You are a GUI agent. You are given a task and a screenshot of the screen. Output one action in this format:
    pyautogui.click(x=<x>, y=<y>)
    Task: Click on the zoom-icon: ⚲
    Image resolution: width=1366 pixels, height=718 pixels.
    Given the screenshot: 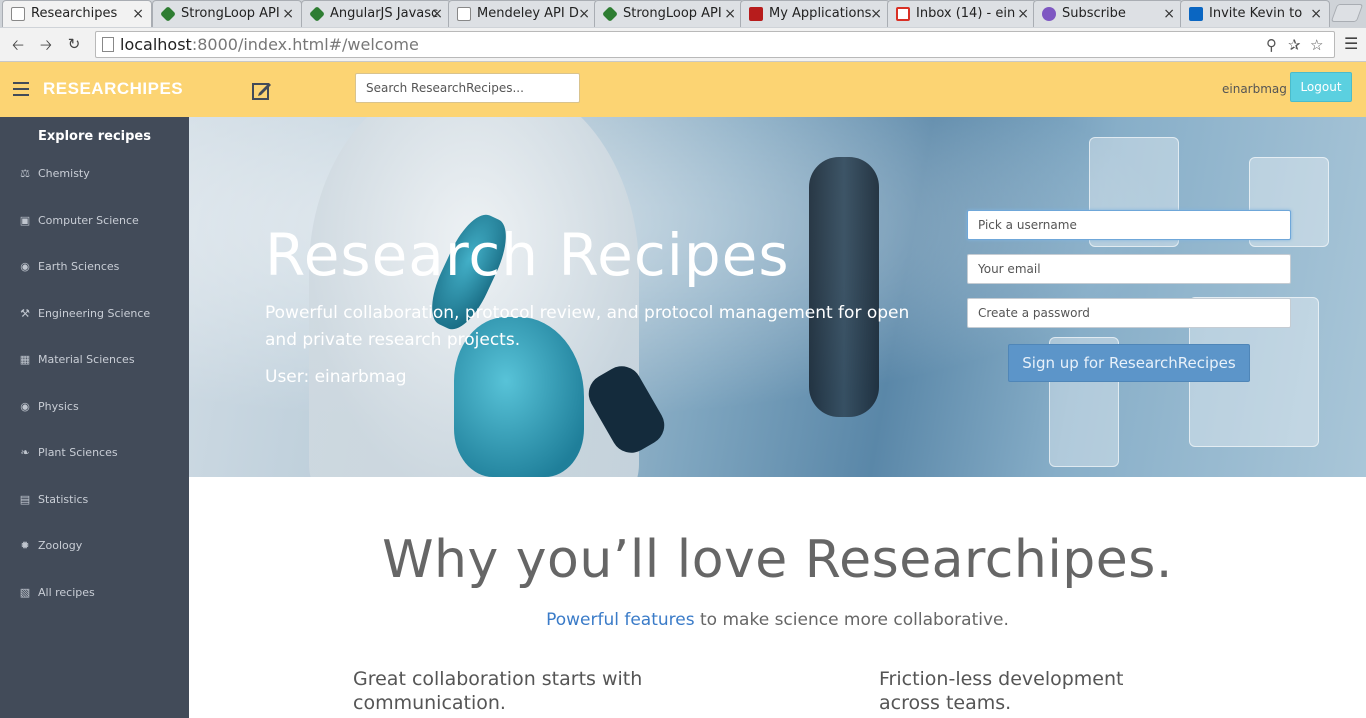 What is the action you would take?
    pyautogui.click(x=1271, y=45)
    